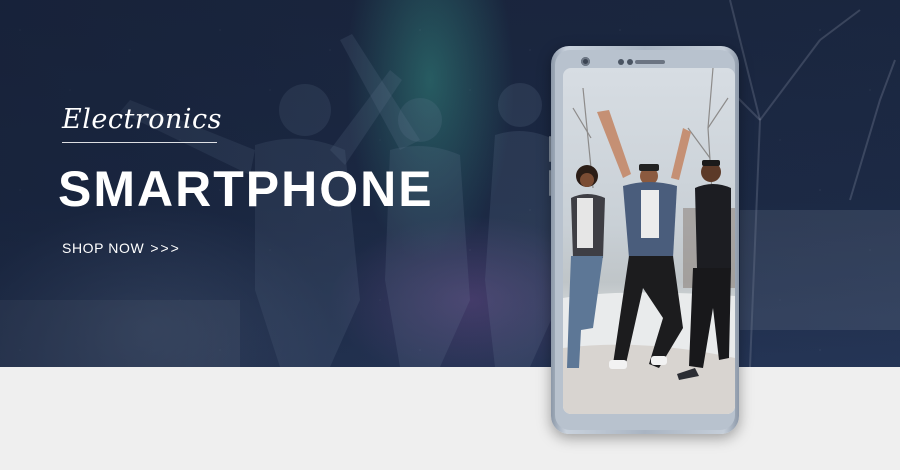 The height and width of the screenshot is (470, 900). I want to click on earpiece-speaker, so click(650, 62).